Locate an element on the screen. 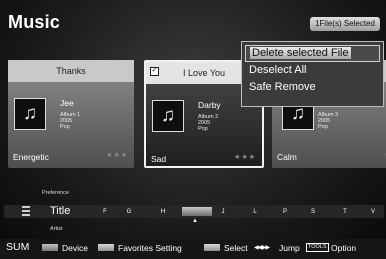 The width and height of the screenshot is (386, 259). tools-key-icon: TOOLS is located at coordinates (317, 247).